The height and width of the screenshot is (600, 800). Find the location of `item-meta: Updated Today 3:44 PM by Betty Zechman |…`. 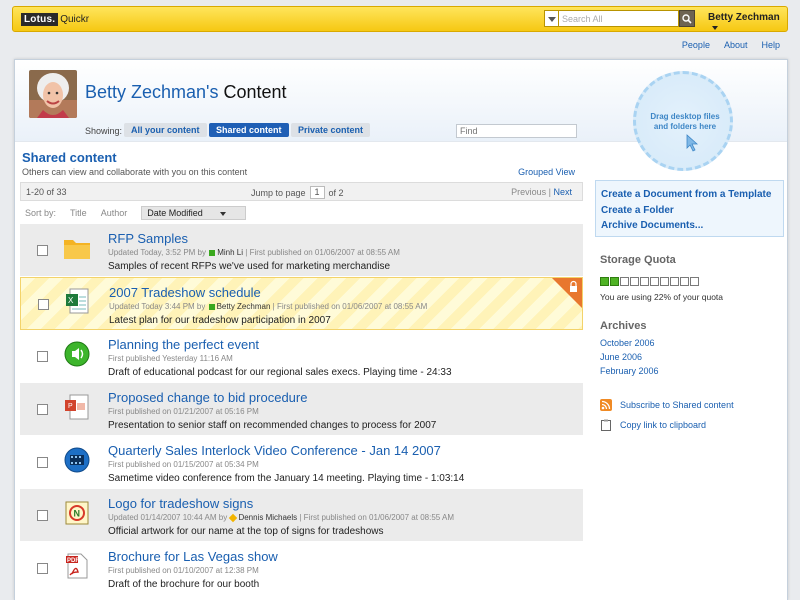

item-meta: Updated Today 3:44 PM by Betty Zechman |… is located at coordinates (268, 306).